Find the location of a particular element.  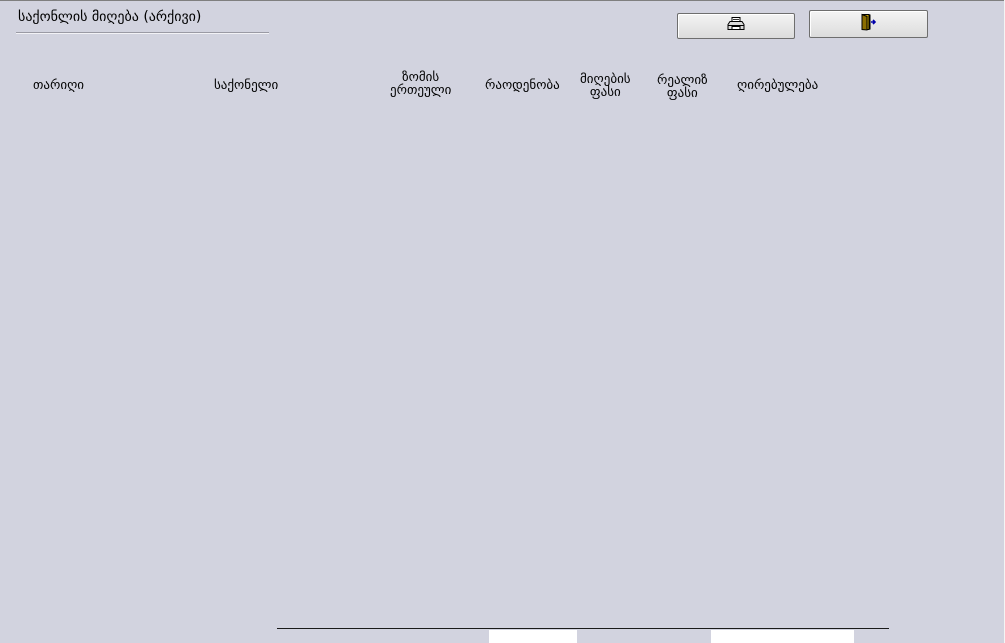

column-header-date-label: თარიღი is located at coordinates (59, 85).